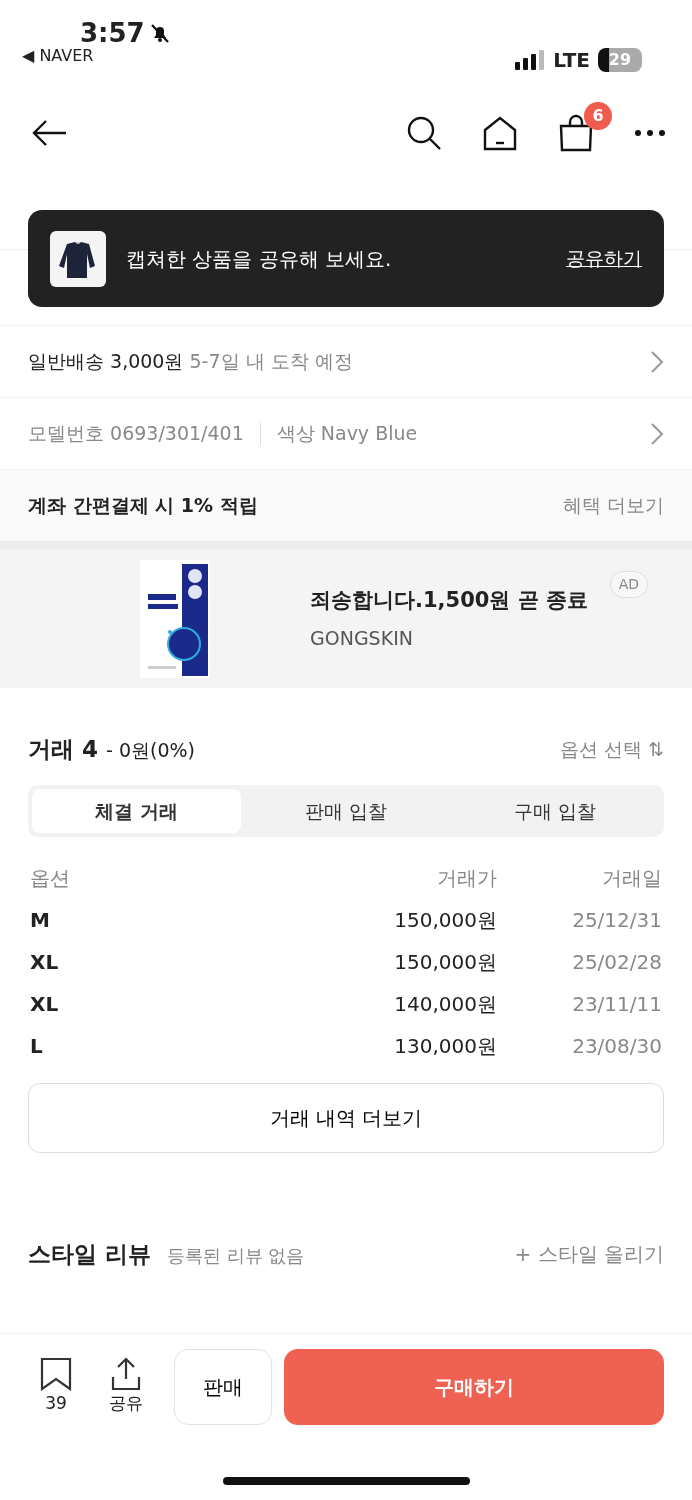 The width and height of the screenshot is (692, 1500). I want to click on empty-review-note: 등록된 리뷰 없음, so click(236, 1256).